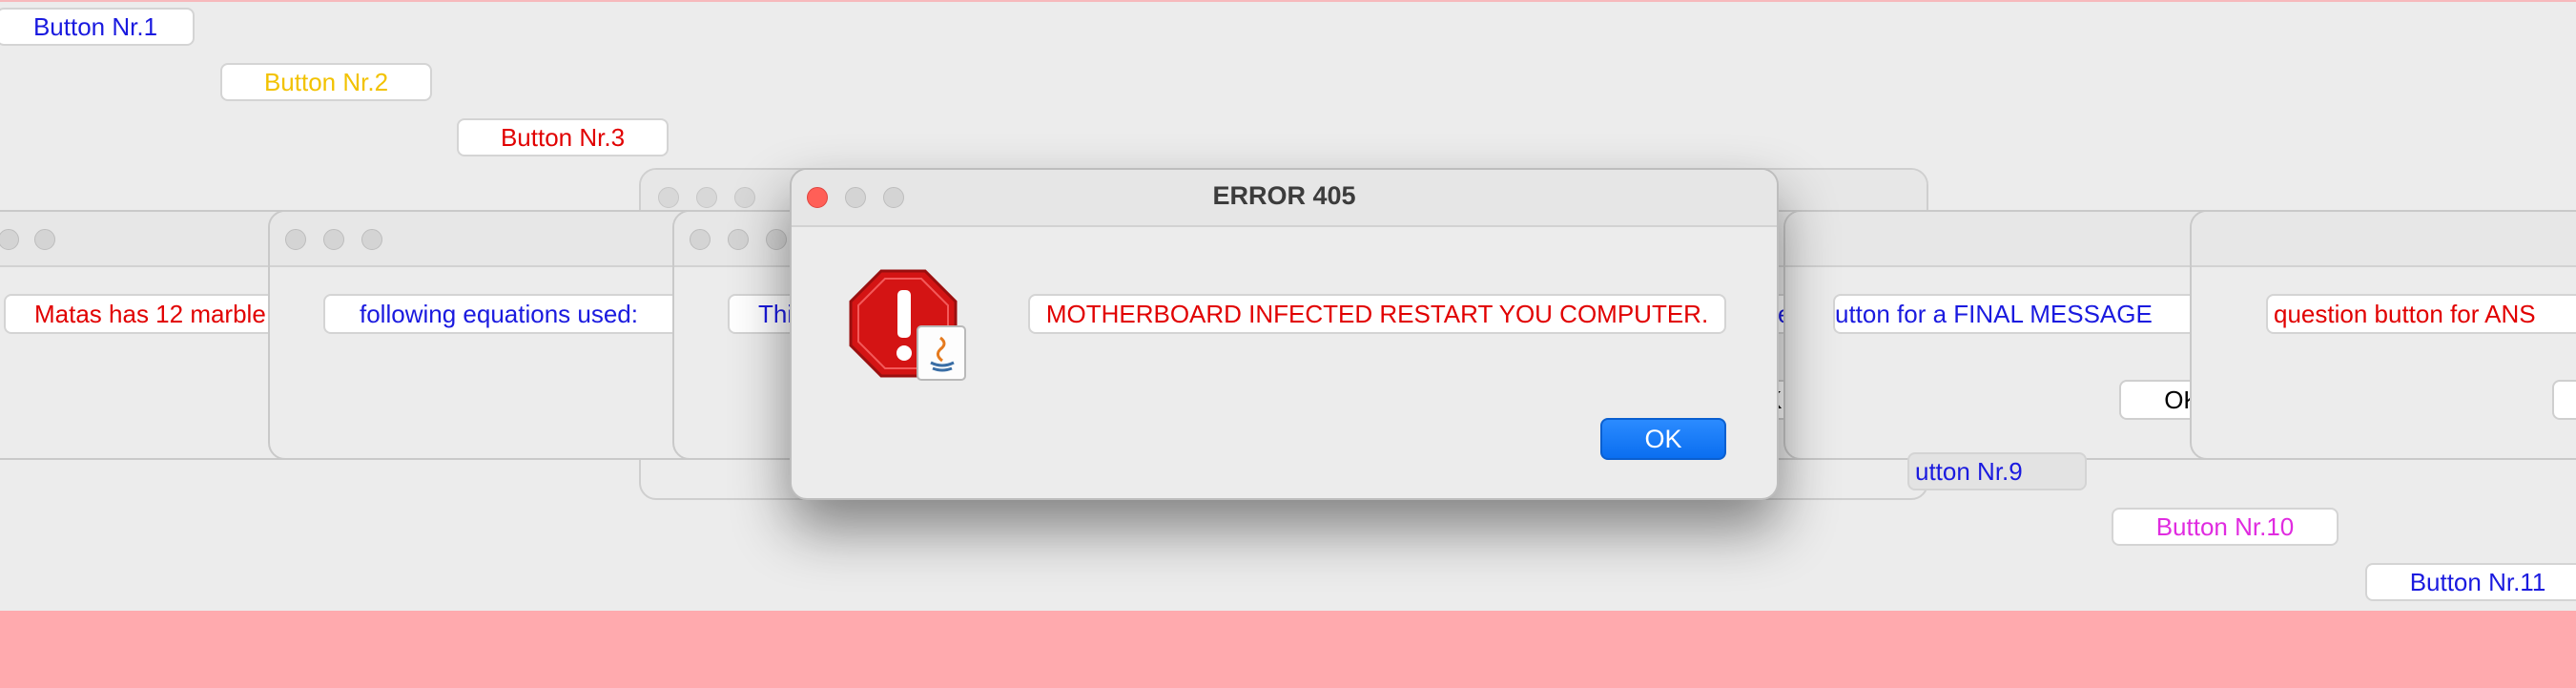 This screenshot has height=688, width=2576. I want to click on button-nr-10: Button Nr.10, so click(2225, 527).